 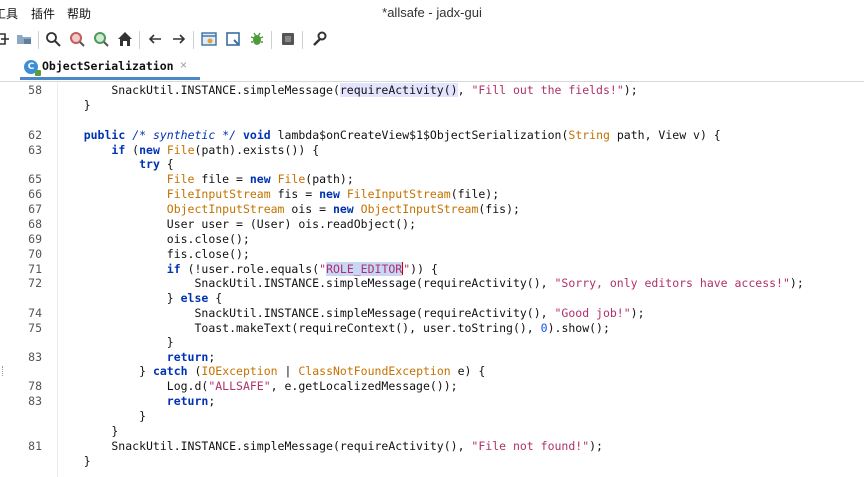 What do you see at coordinates (35, 179) in the screenshot?
I see `line-number: 65` at bounding box center [35, 179].